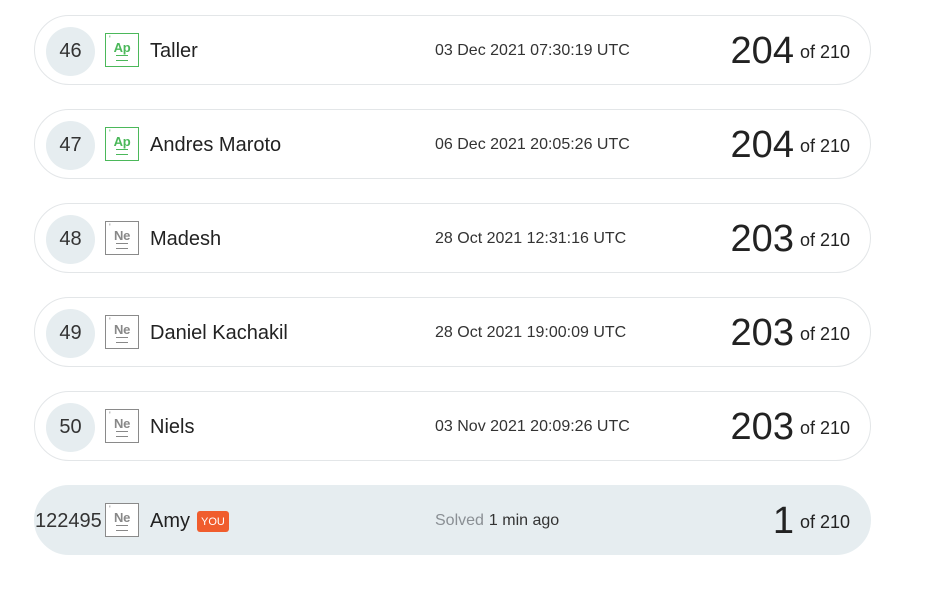  What do you see at coordinates (185, 239) in the screenshot?
I see `user-name: Madesh` at bounding box center [185, 239].